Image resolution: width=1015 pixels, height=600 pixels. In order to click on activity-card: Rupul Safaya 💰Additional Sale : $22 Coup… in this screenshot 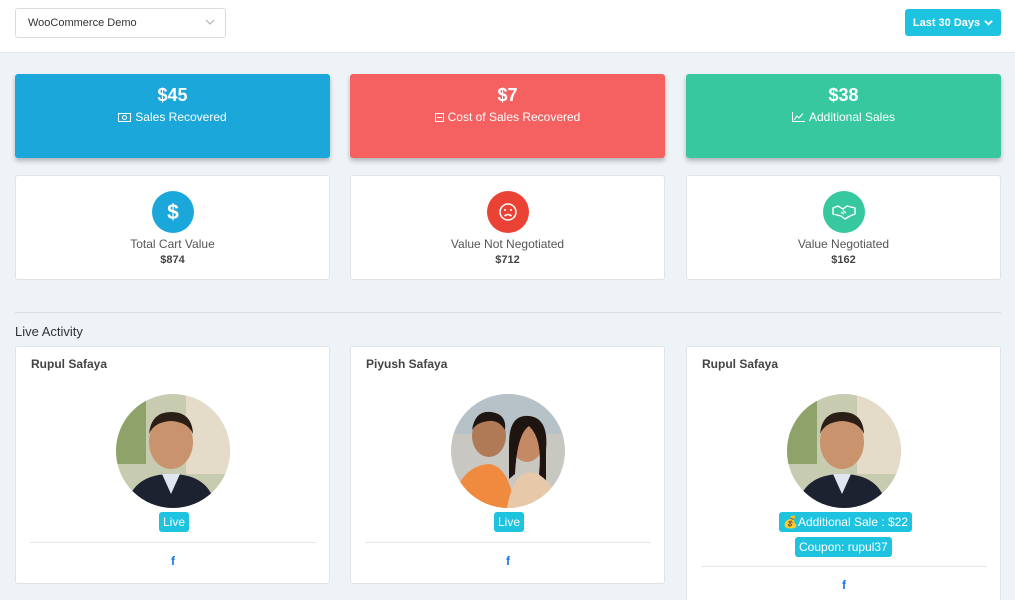, I will do `click(843, 473)`.